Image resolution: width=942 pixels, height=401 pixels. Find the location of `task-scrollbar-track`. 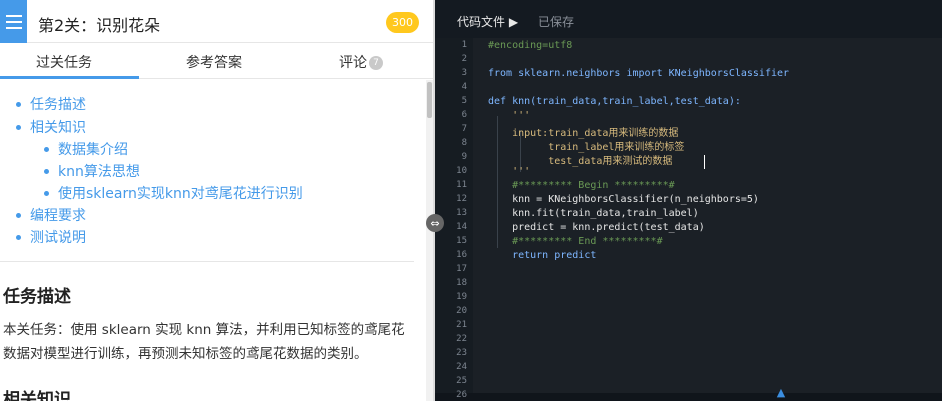

task-scrollbar-track is located at coordinates (429, 240).